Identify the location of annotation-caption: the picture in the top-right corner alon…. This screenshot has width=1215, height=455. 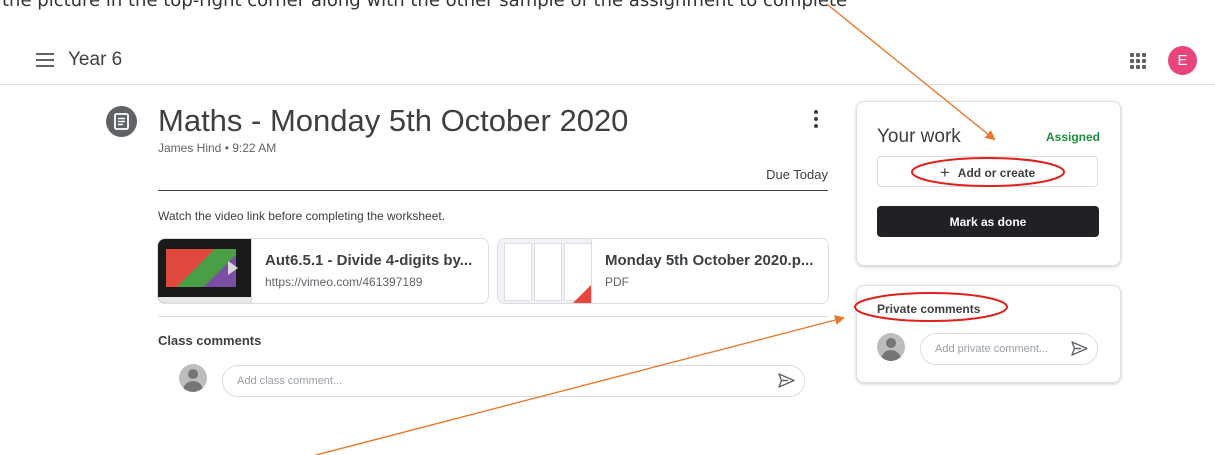
(607, 15).